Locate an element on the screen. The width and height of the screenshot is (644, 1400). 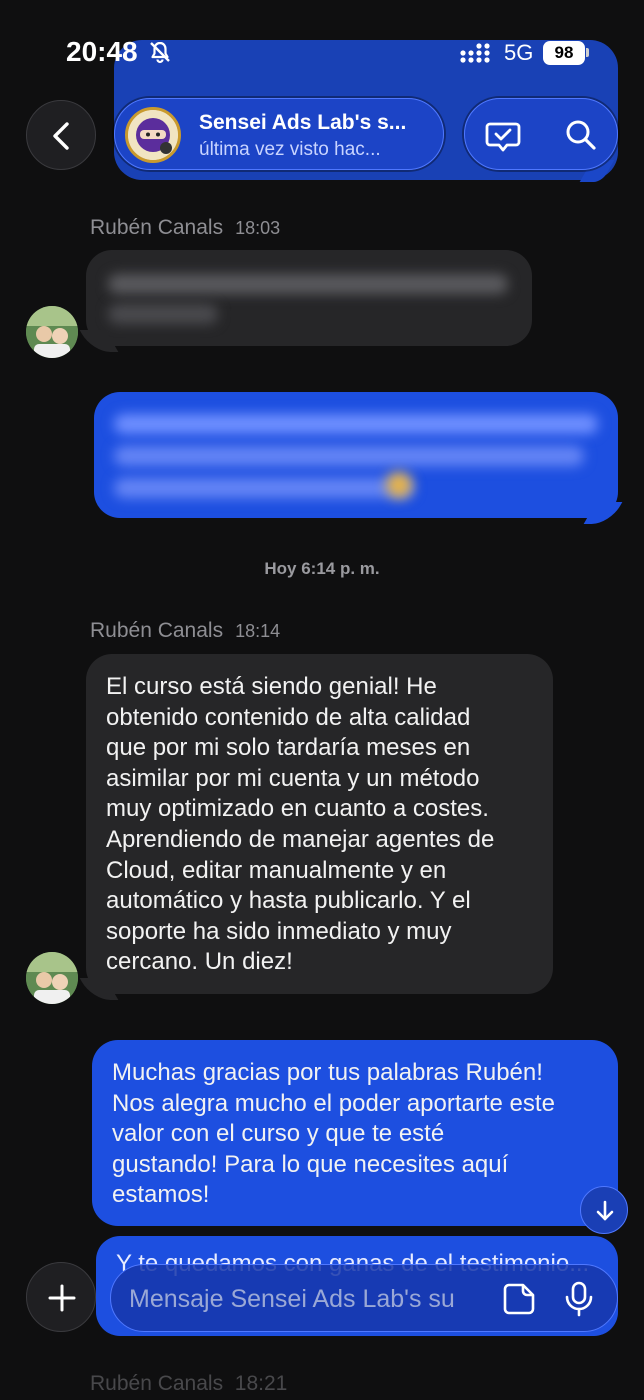
sender-header: Rubén Canals 18:21 is located at coordinates (188, 1384).